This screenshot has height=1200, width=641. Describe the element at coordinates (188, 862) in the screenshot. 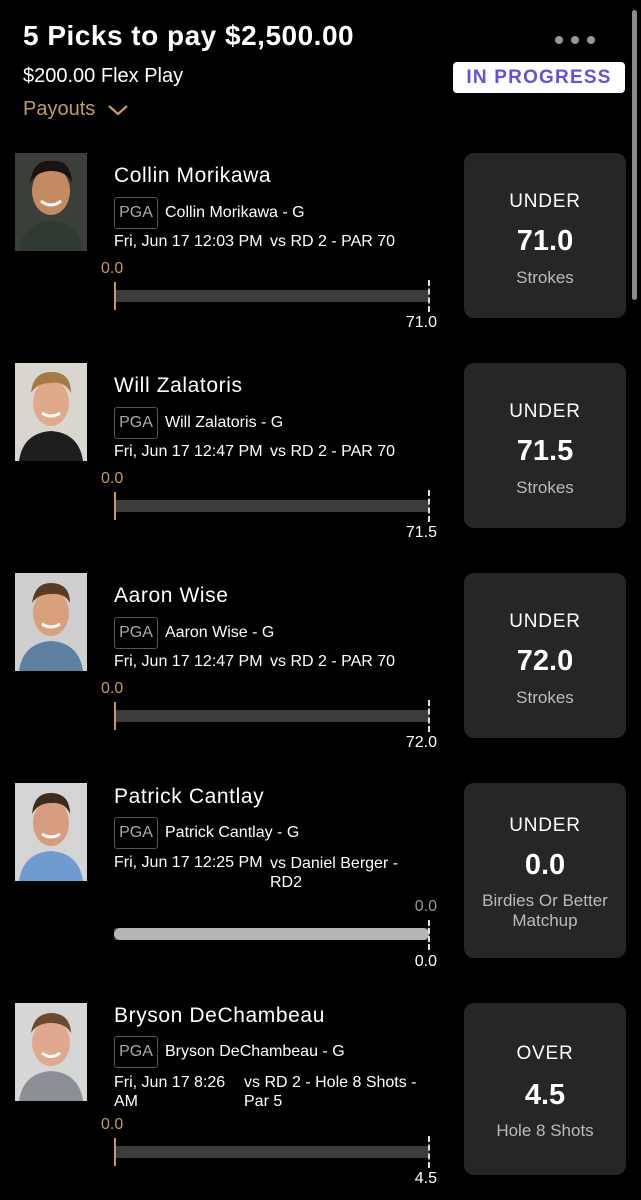

I see `game-time: Fri, Jun 17 12:25 PM` at that location.